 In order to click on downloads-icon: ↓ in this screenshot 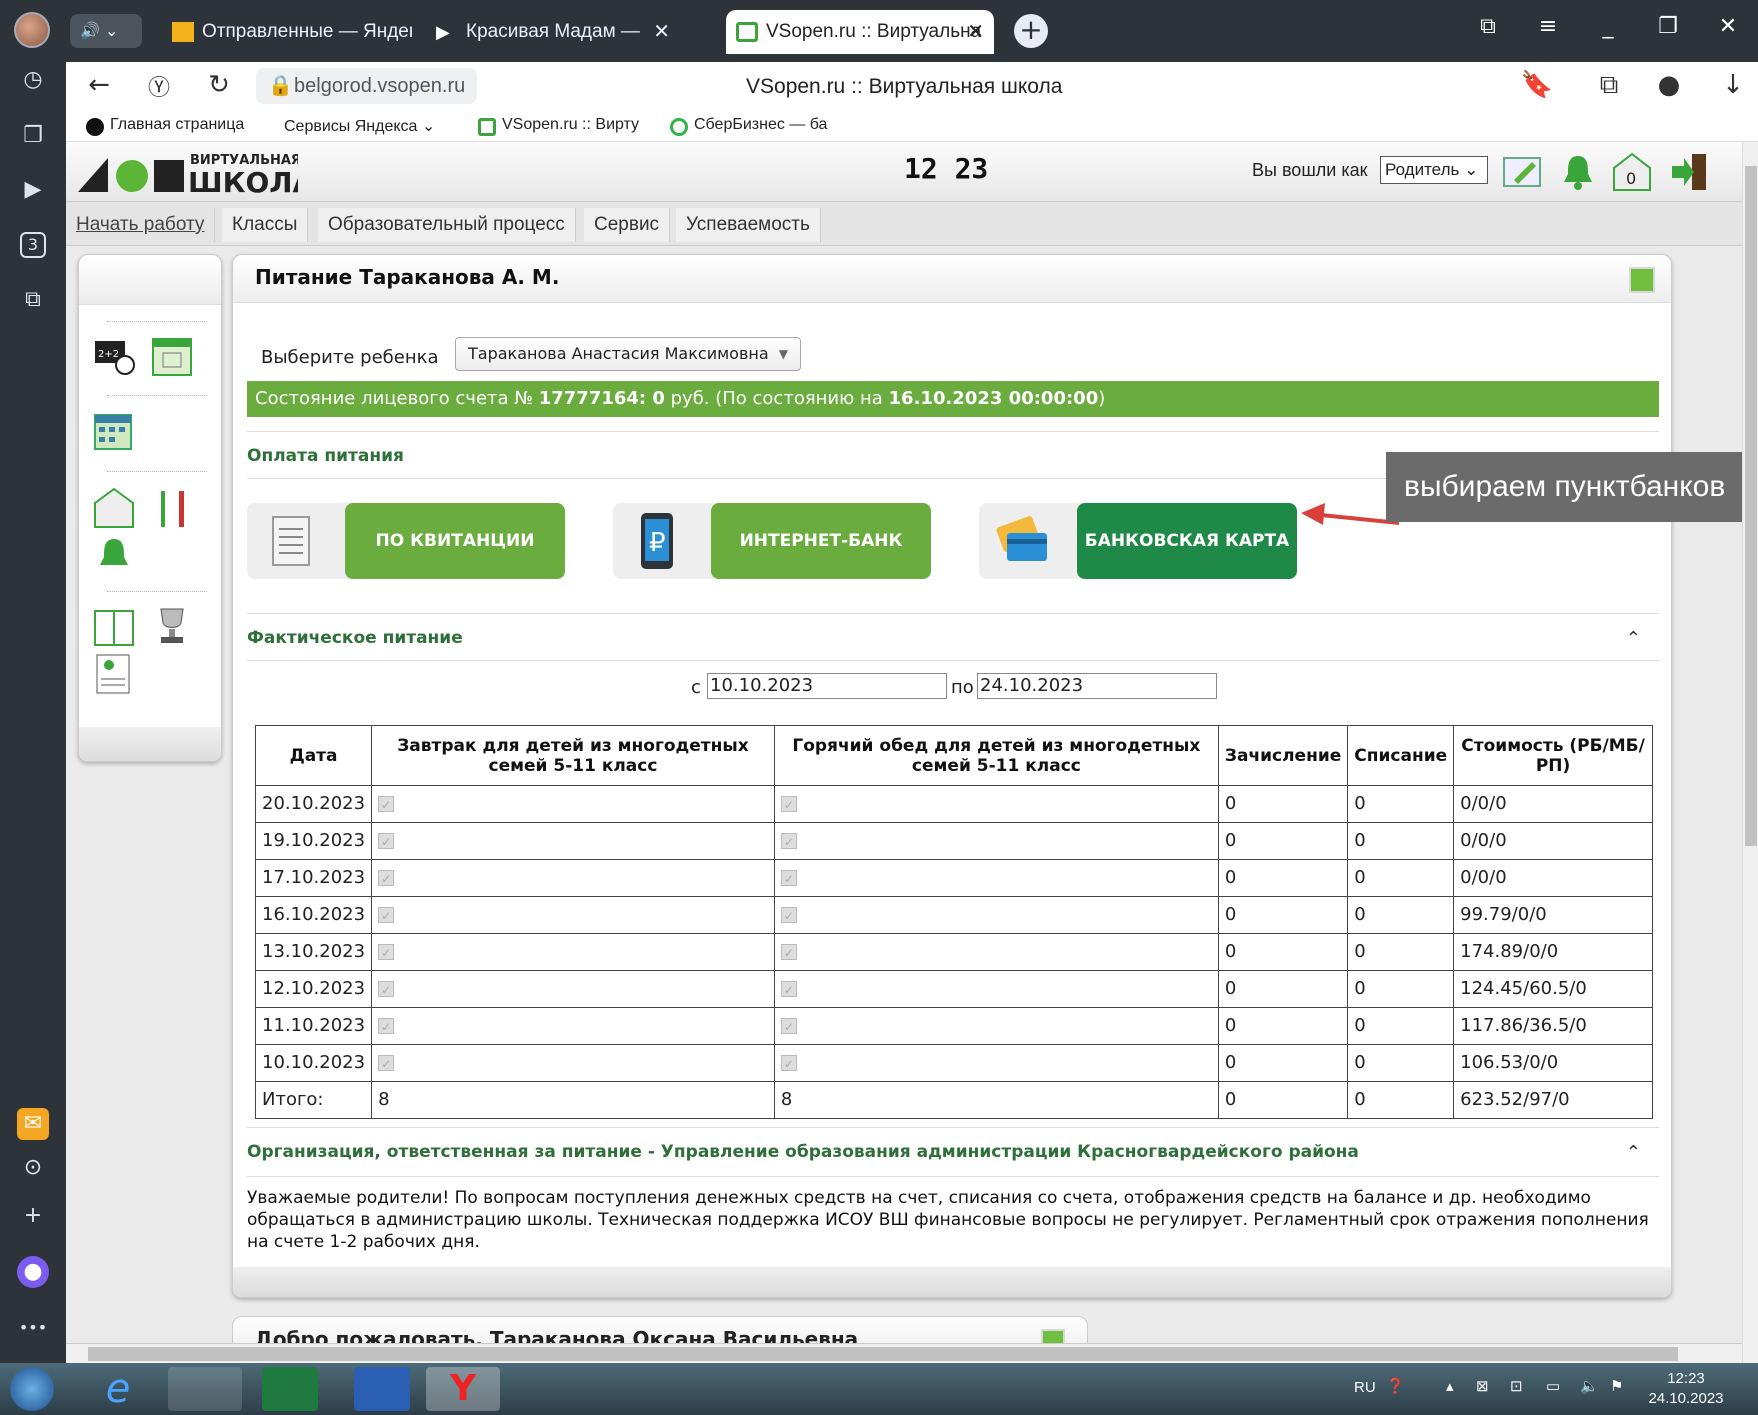, I will do `click(1733, 85)`.